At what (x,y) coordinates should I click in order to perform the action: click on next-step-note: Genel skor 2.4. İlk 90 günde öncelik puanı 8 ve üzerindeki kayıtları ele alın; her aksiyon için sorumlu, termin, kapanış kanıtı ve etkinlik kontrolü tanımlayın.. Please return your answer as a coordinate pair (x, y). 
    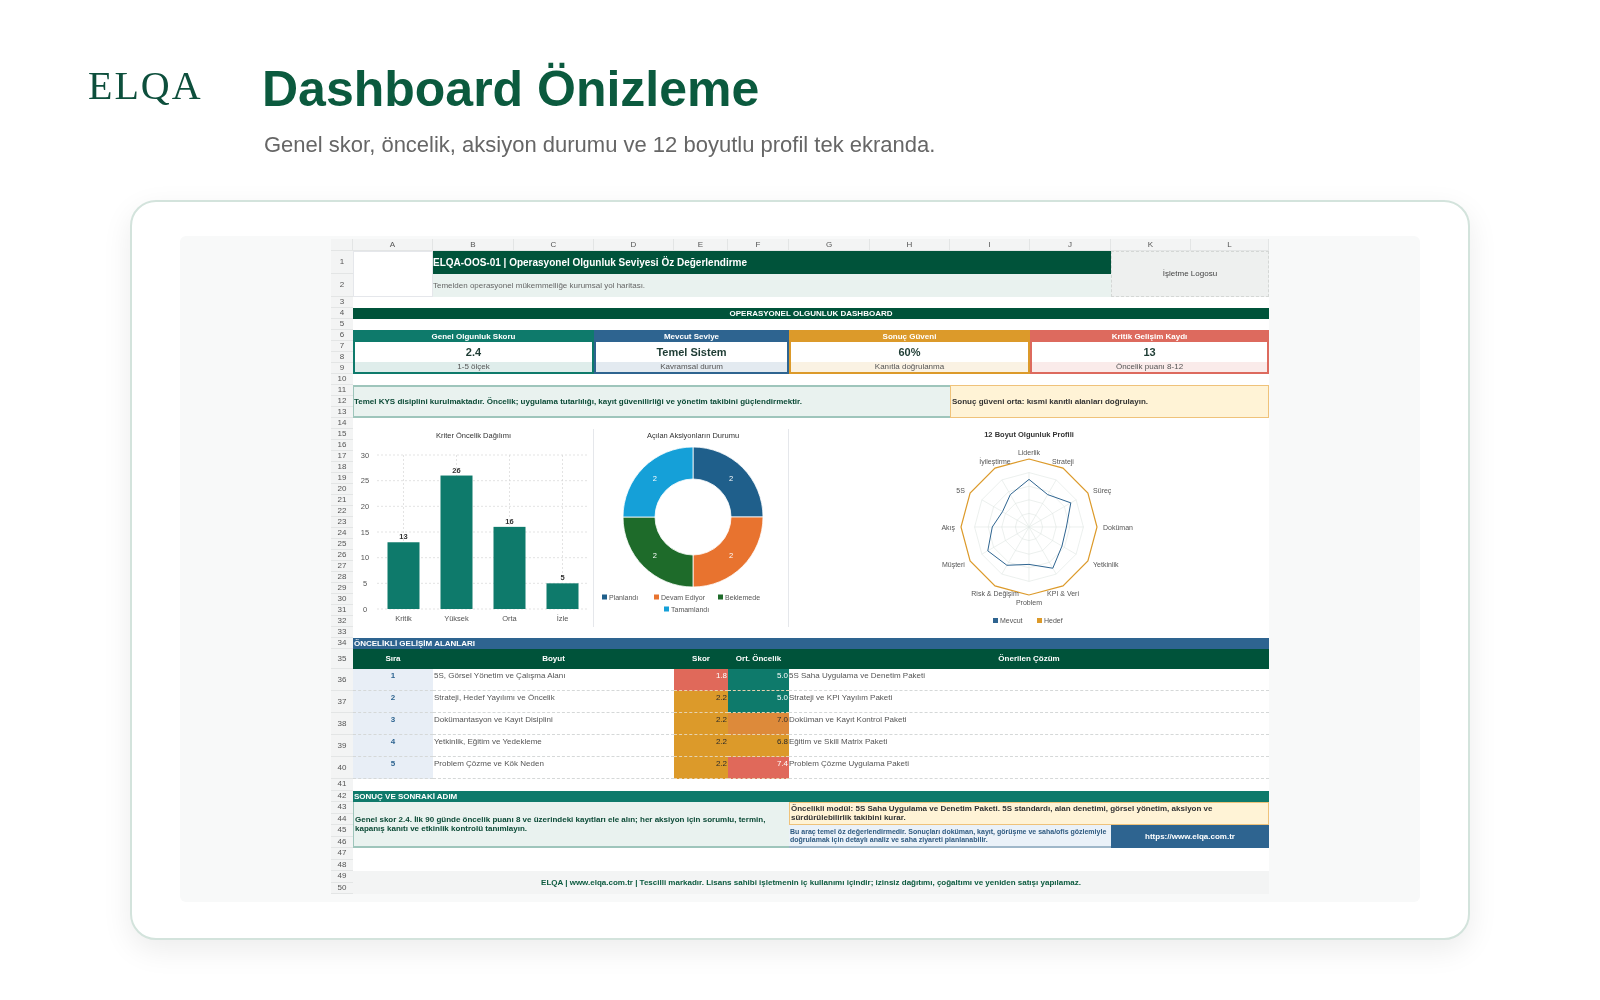
    Looking at the image, I should click on (571, 825).